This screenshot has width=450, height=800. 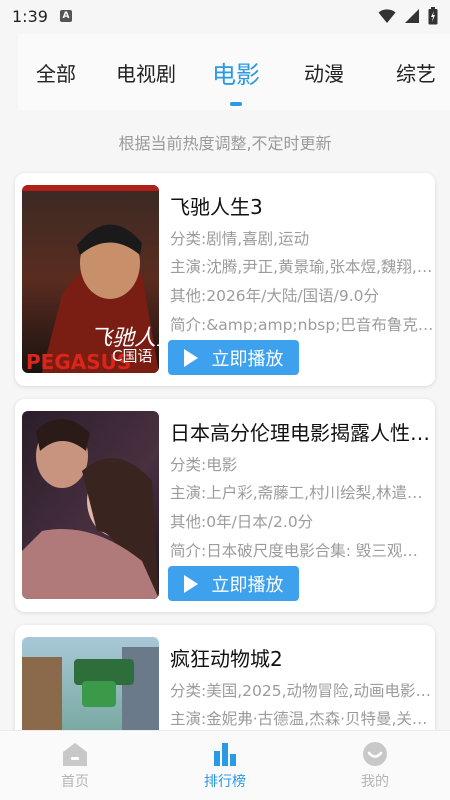 I want to click on nav-home: 首页, so click(x=75, y=765).